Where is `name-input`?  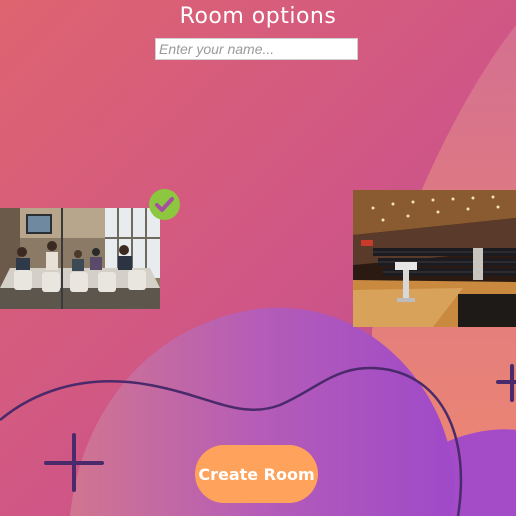
name-input is located at coordinates (256, 49).